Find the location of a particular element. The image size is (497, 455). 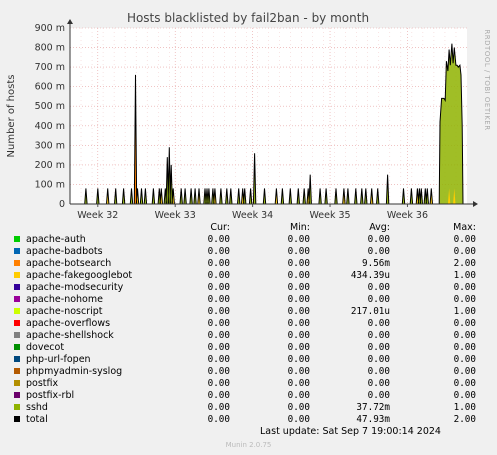

legend-row: php-url-fopen 0.00 0.00 0.00 0.00 is located at coordinates (248, 360).